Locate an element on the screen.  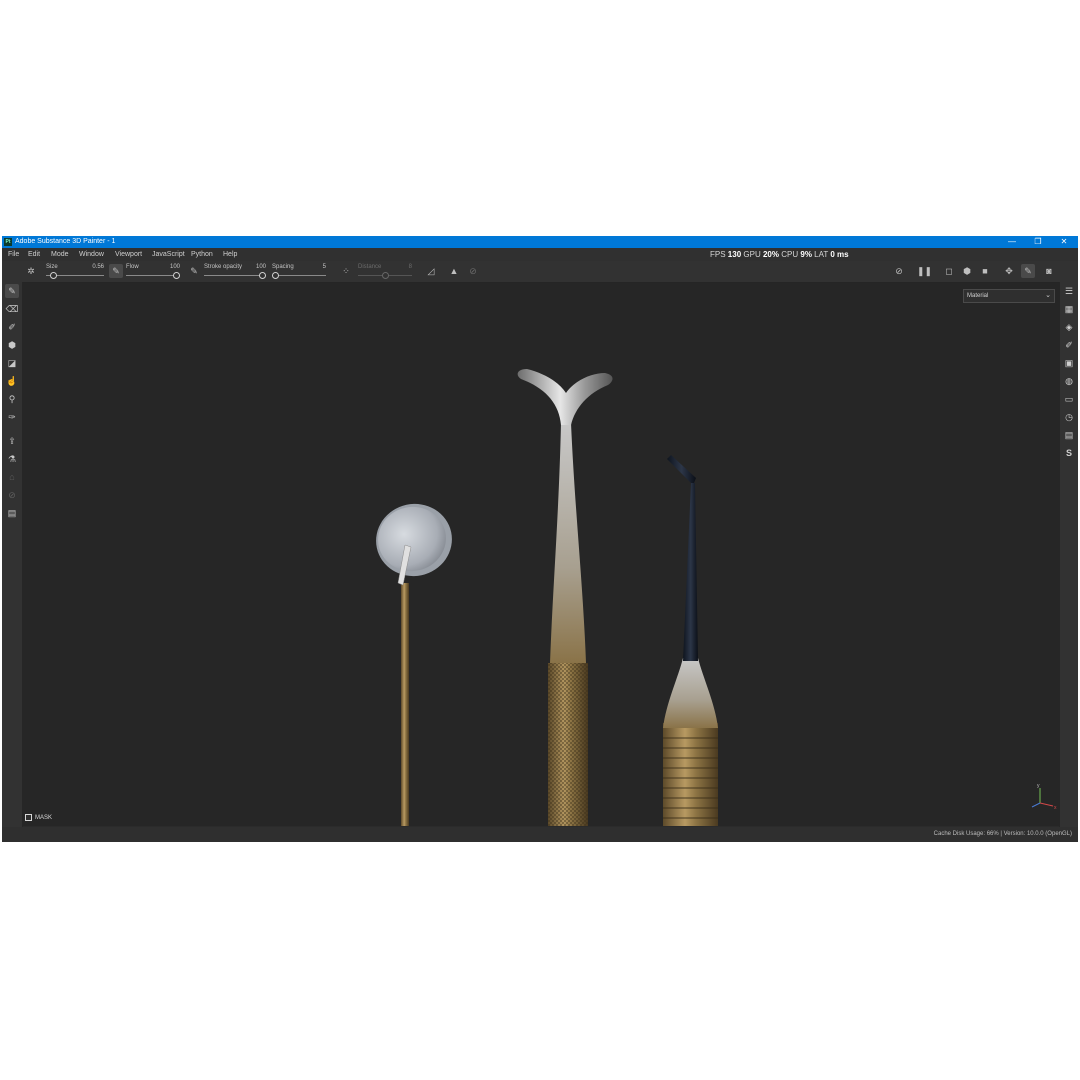
object-mode-icon: ⬢ is located at coordinates (967, 271).